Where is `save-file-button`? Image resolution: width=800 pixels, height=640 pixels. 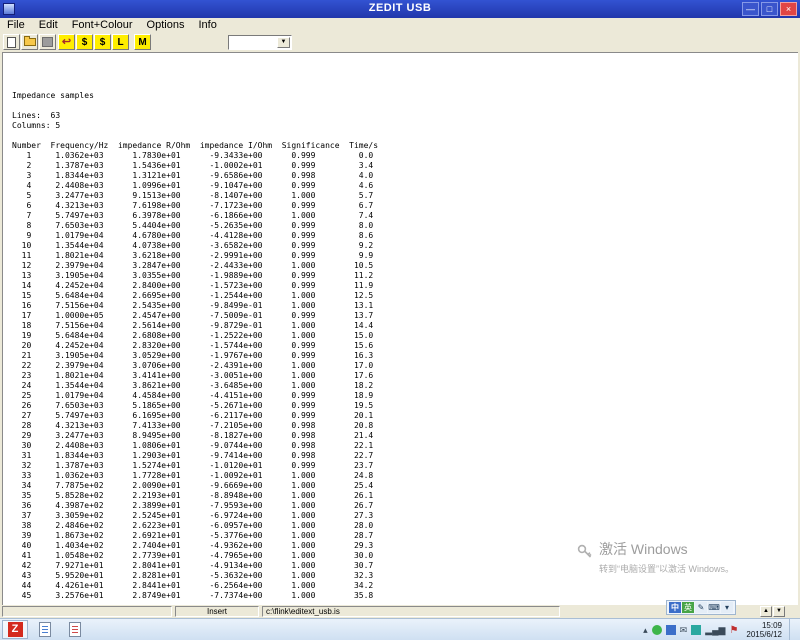 save-file-button is located at coordinates (47, 42).